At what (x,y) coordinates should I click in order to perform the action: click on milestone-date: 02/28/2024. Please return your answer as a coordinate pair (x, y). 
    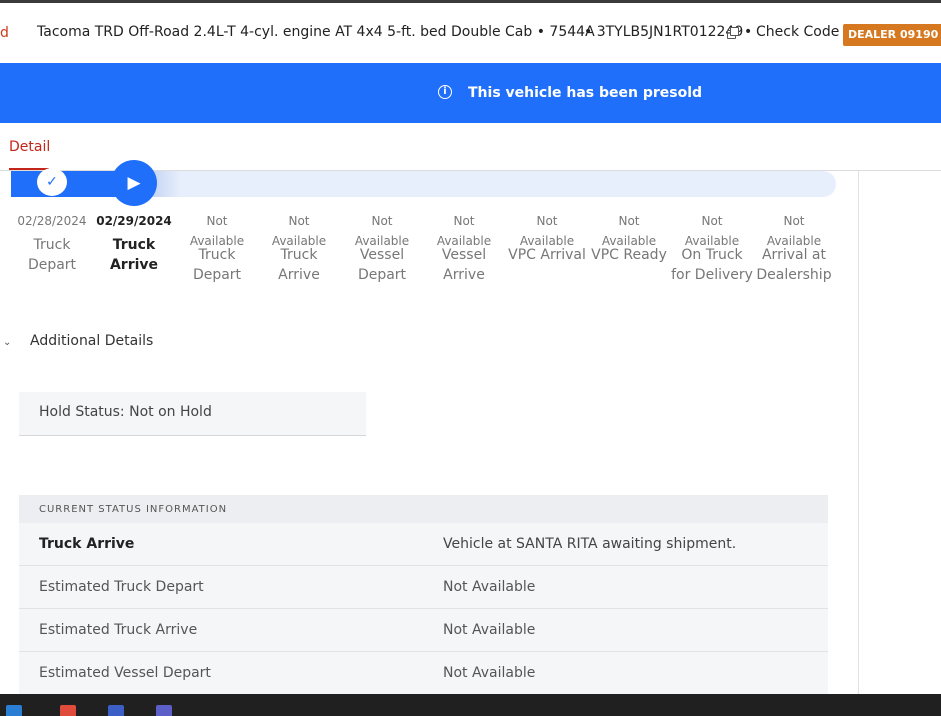
    Looking at the image, I should click on (52, 221).